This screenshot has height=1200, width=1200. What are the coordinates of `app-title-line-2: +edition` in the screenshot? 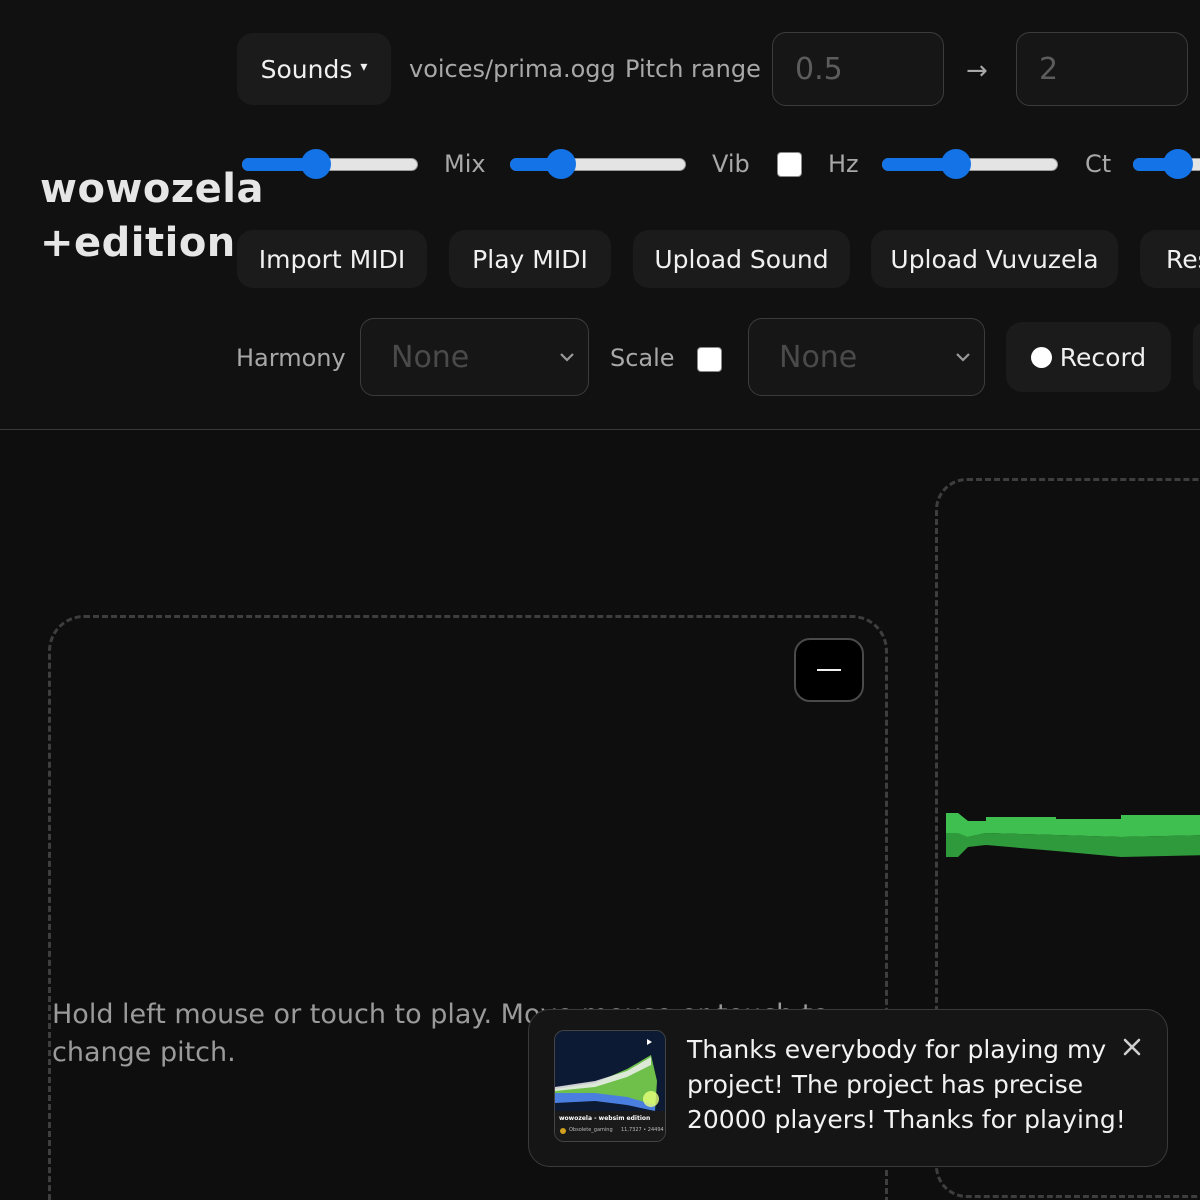 It's located at (138, 243).